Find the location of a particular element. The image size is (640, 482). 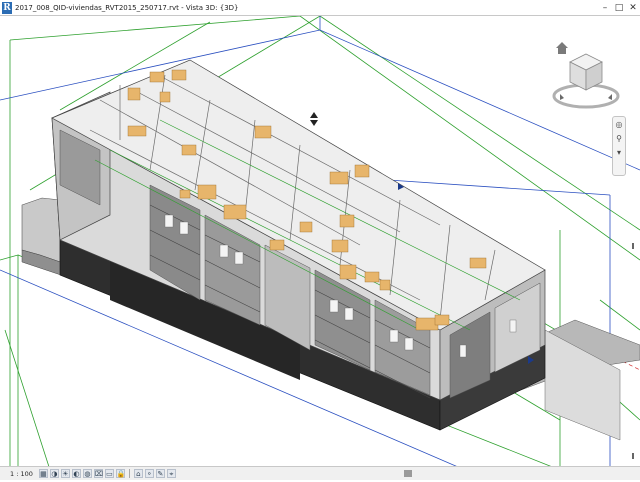

horizontal-scroll-thumb is located at coordinates (408, 473).